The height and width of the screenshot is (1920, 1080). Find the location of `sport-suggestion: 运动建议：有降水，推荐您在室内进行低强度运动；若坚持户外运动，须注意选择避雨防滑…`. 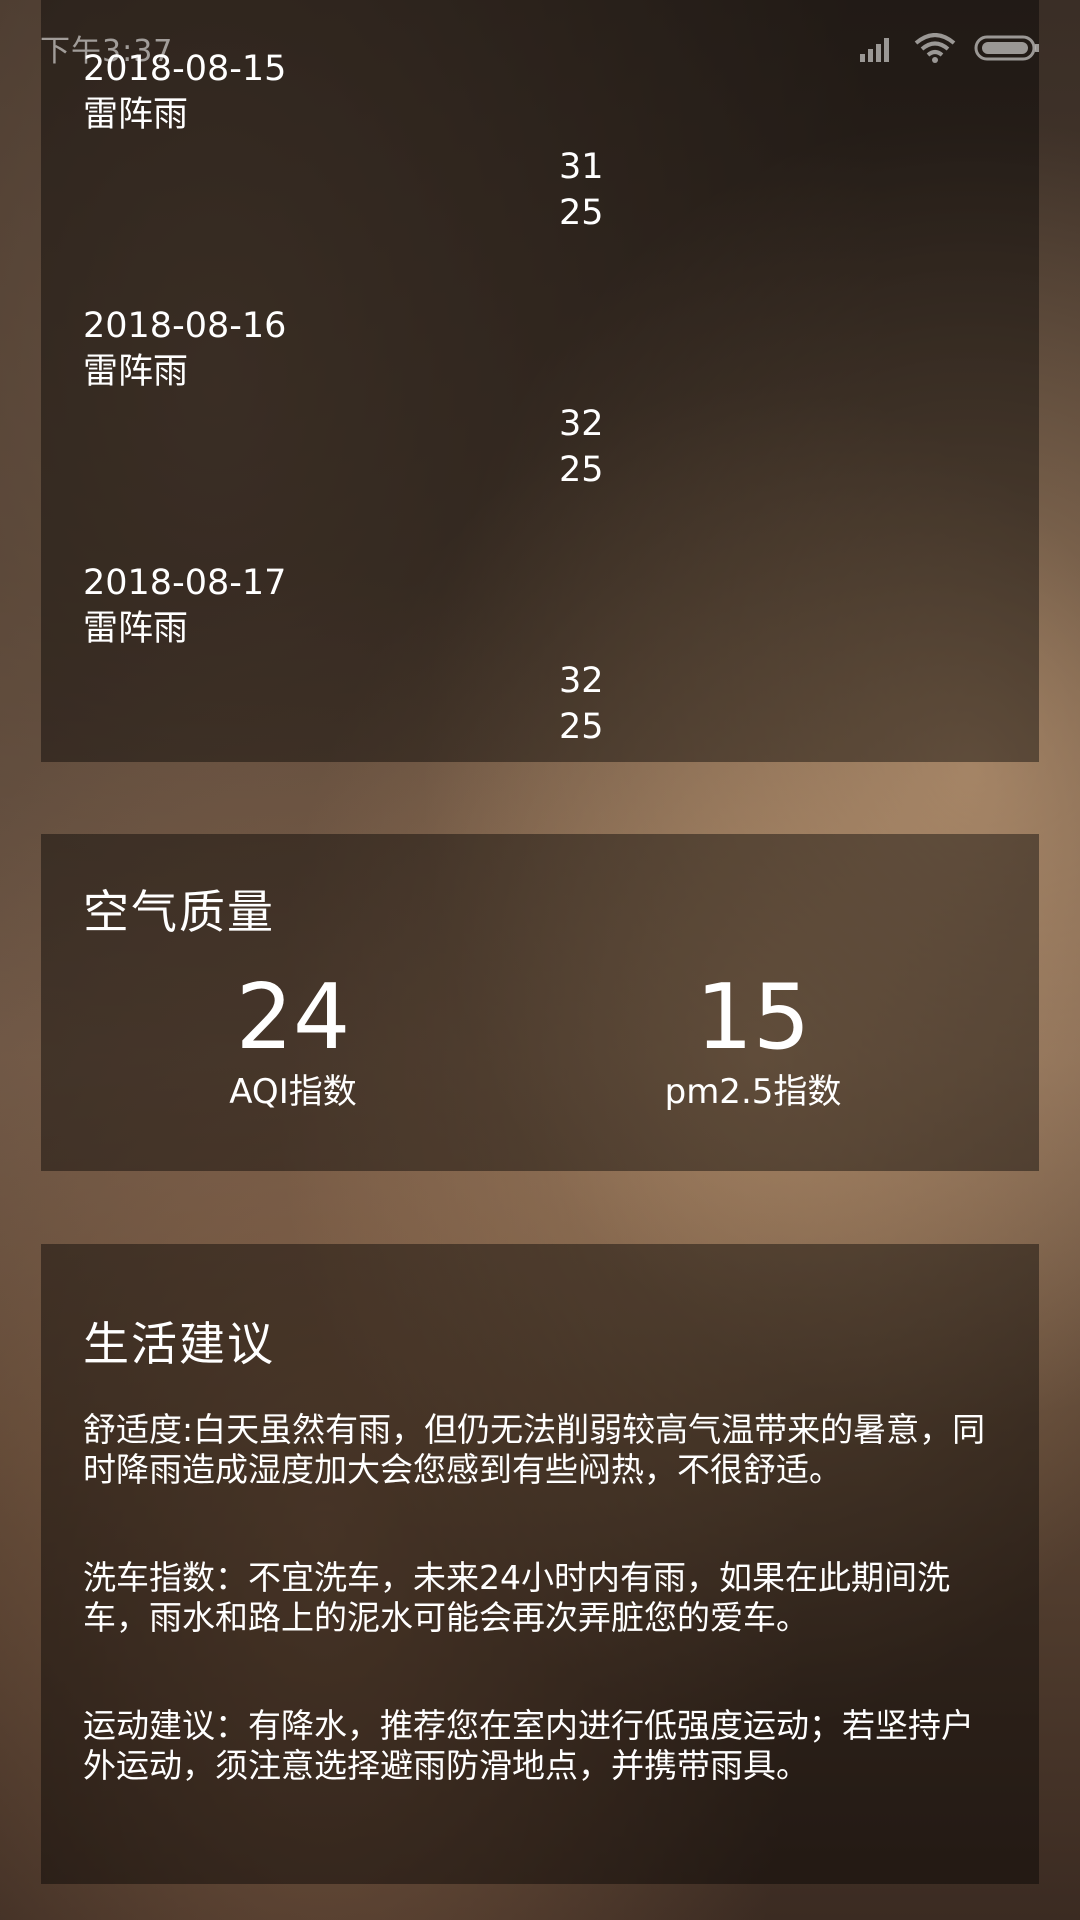

sport-suggestion: 运动建议：有降水，推荐您在室内进行低强度运动；若坚持户外运动，须注意选择避雨防滑… is located at coordinates (539, 1746).